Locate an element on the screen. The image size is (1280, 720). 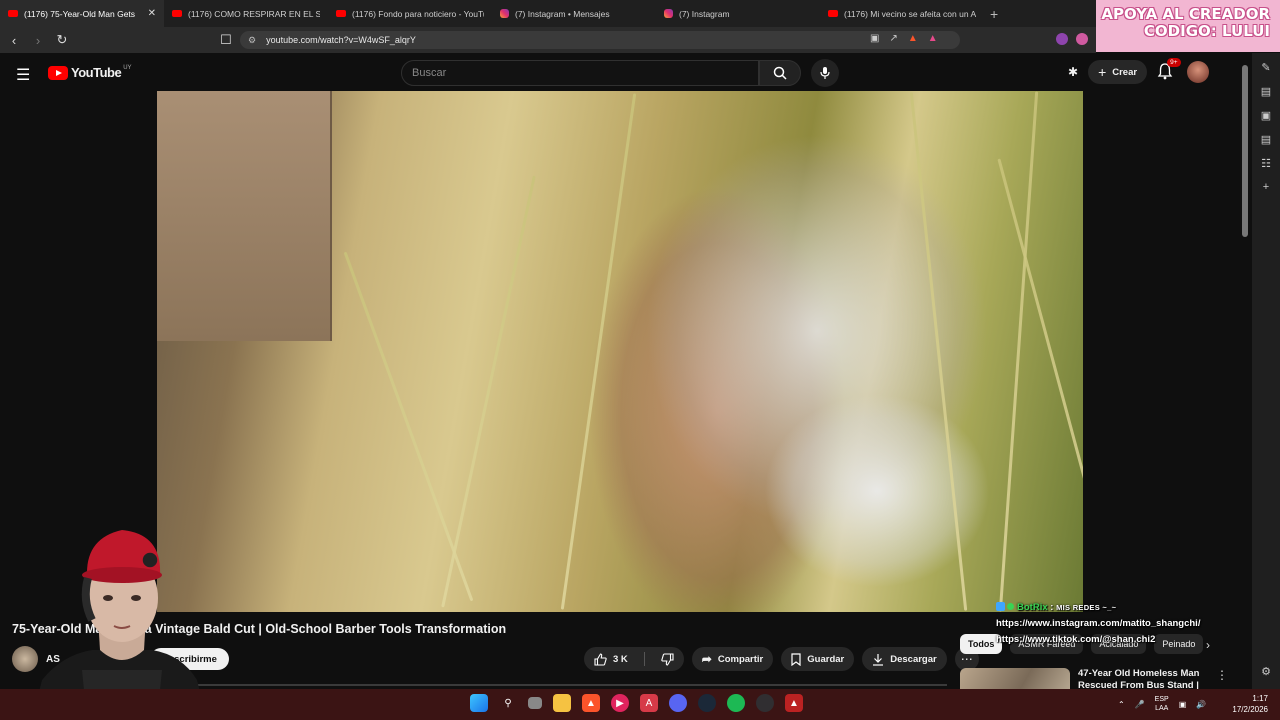
extension-puzzle-icon: ✱ is located at coordinates (1073, 72).